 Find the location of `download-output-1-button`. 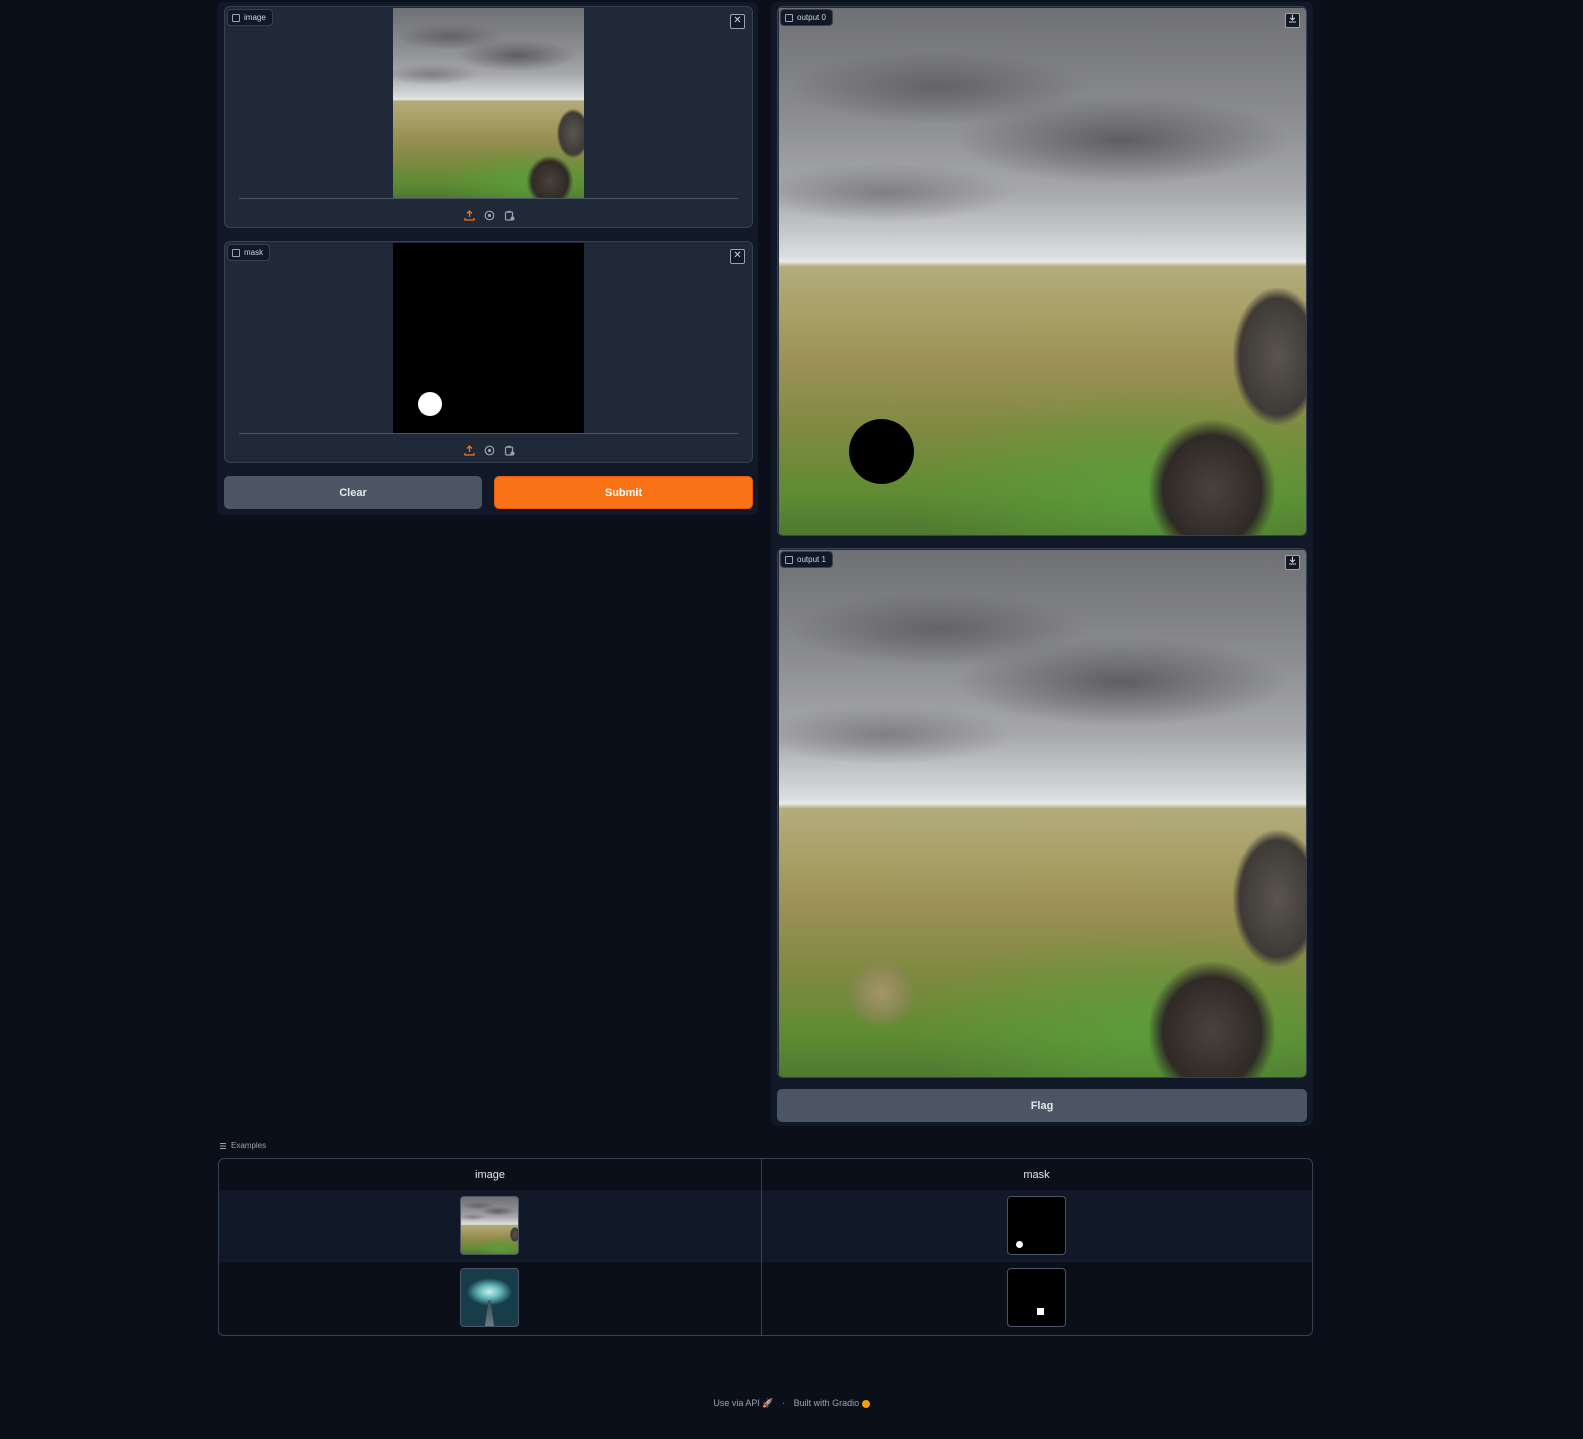

download-output-1-button is located at coordinates (1292, 562).